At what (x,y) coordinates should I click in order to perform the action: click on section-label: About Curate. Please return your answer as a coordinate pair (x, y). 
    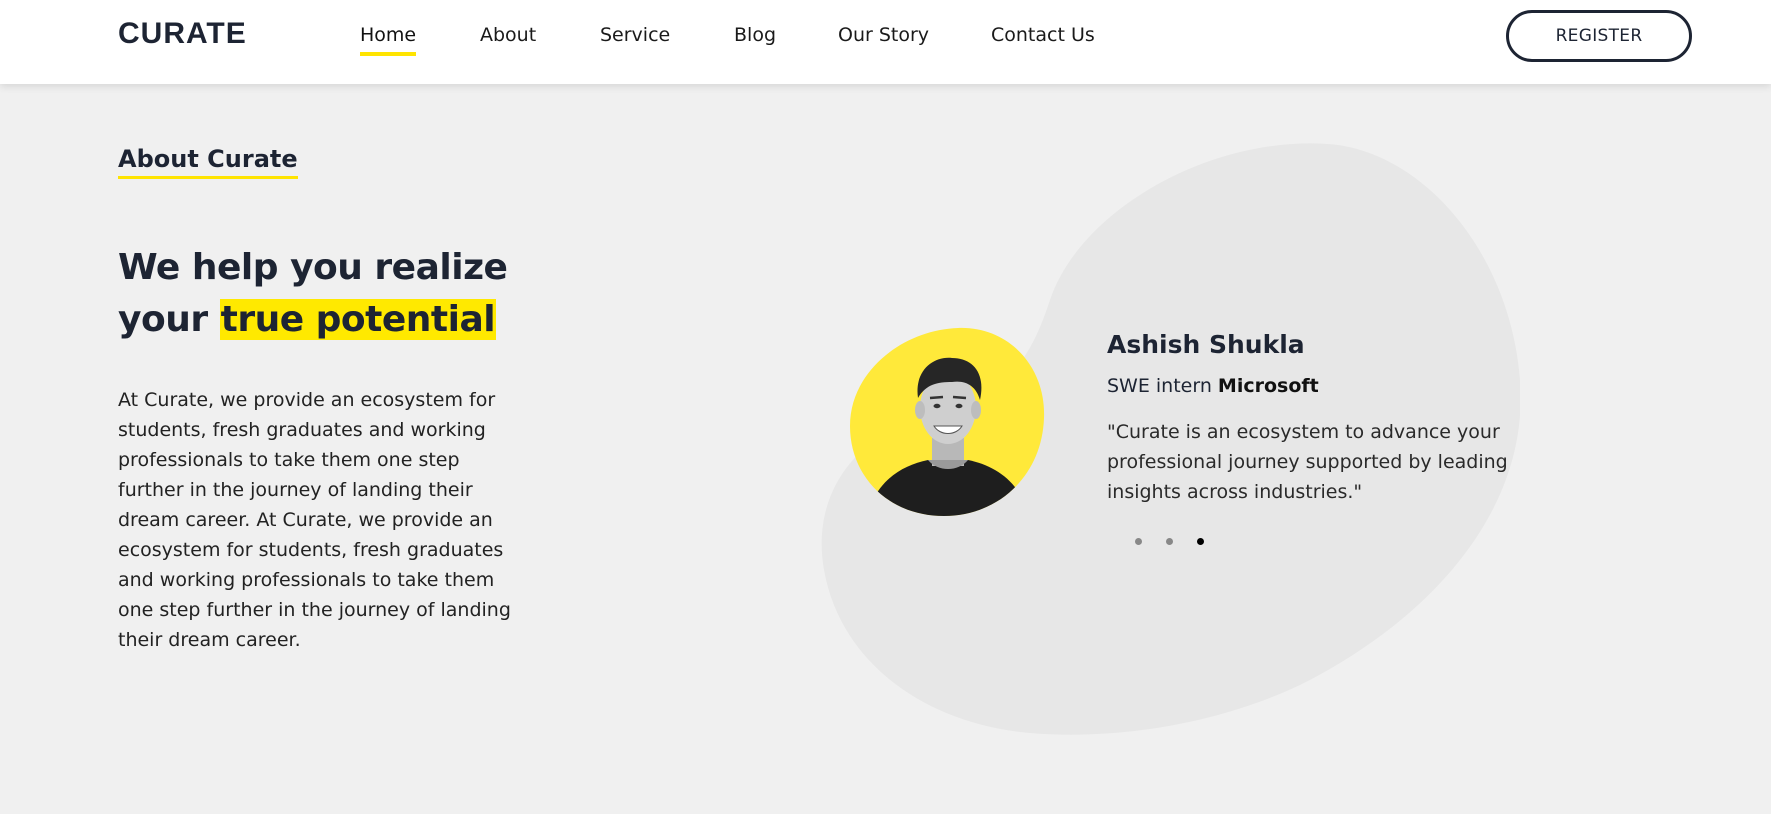
    Looking at the image, I should click on (208, 162).